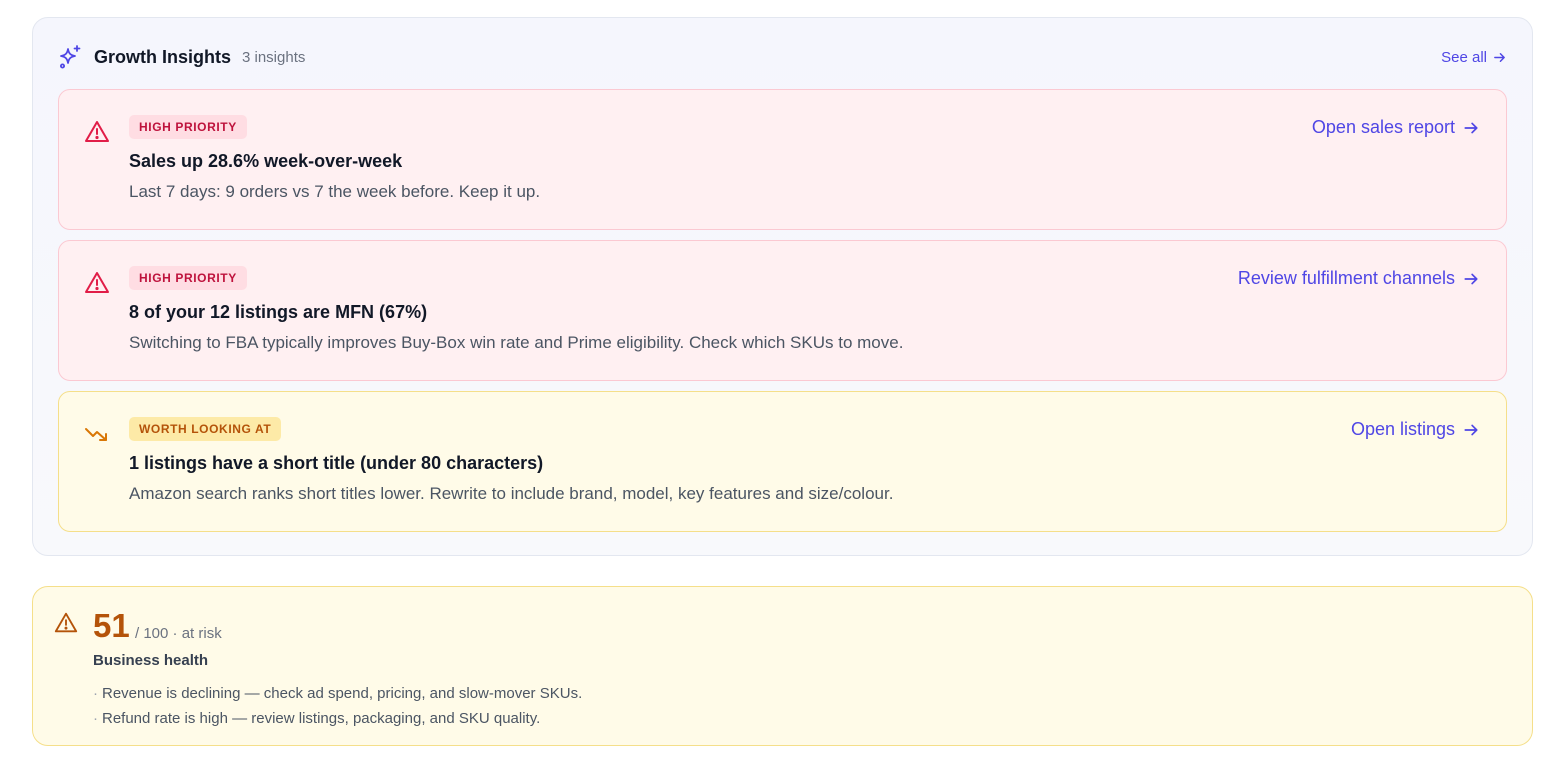  I want to click on insight-title: 8 of your 12 listings are MFN (67%), so click(278, 312).